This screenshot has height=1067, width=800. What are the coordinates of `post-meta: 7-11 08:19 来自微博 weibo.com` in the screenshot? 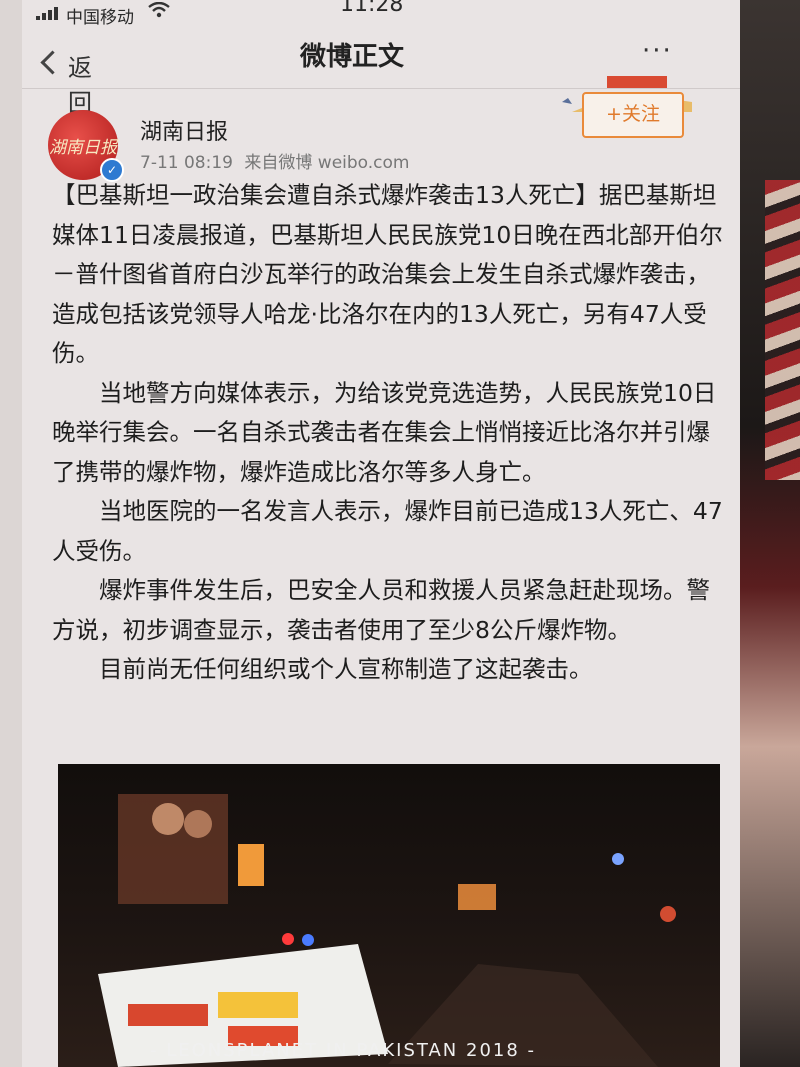 It's located at (278, 160).